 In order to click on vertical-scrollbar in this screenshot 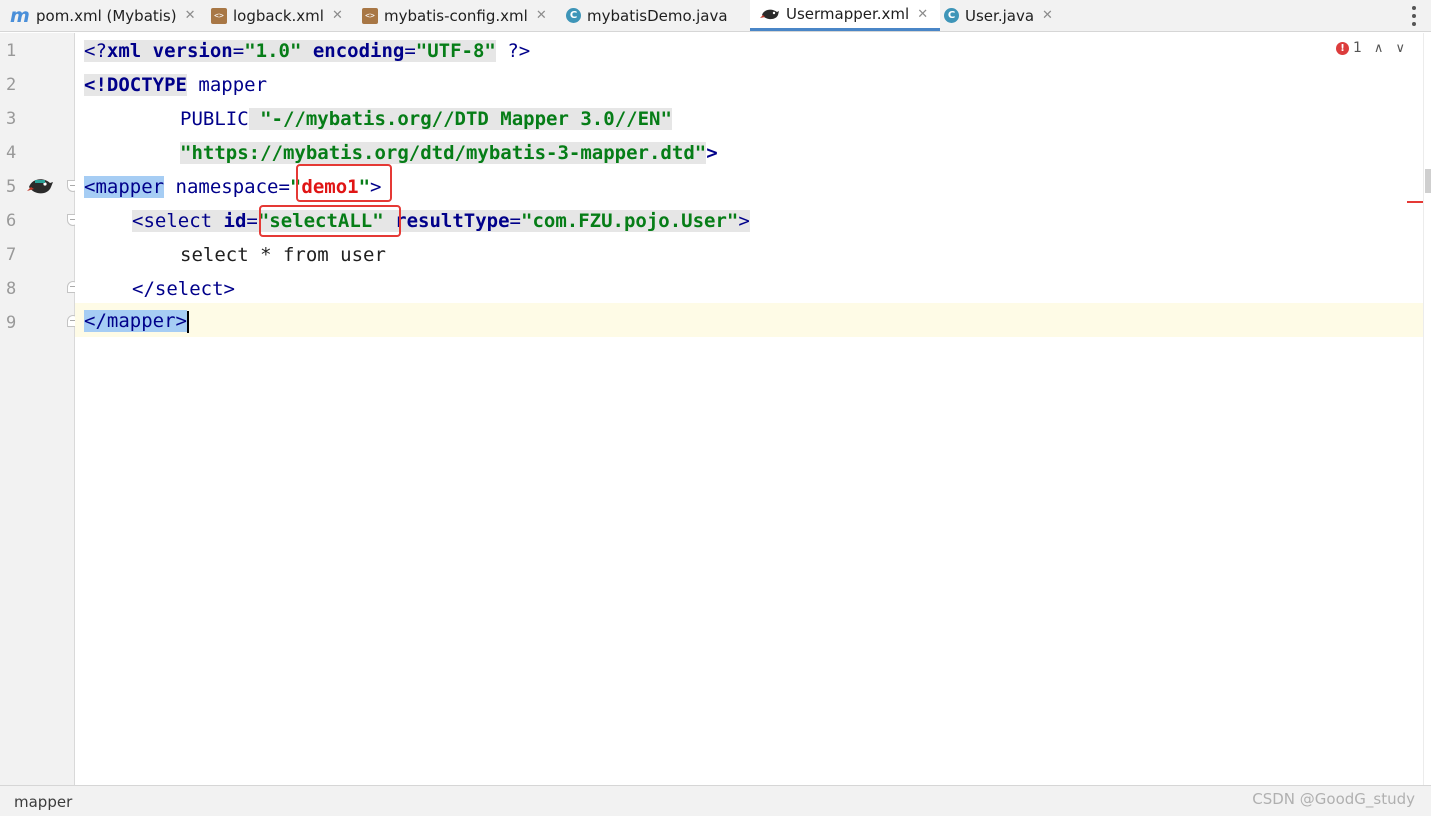, I will do `click(1427, 409)`.